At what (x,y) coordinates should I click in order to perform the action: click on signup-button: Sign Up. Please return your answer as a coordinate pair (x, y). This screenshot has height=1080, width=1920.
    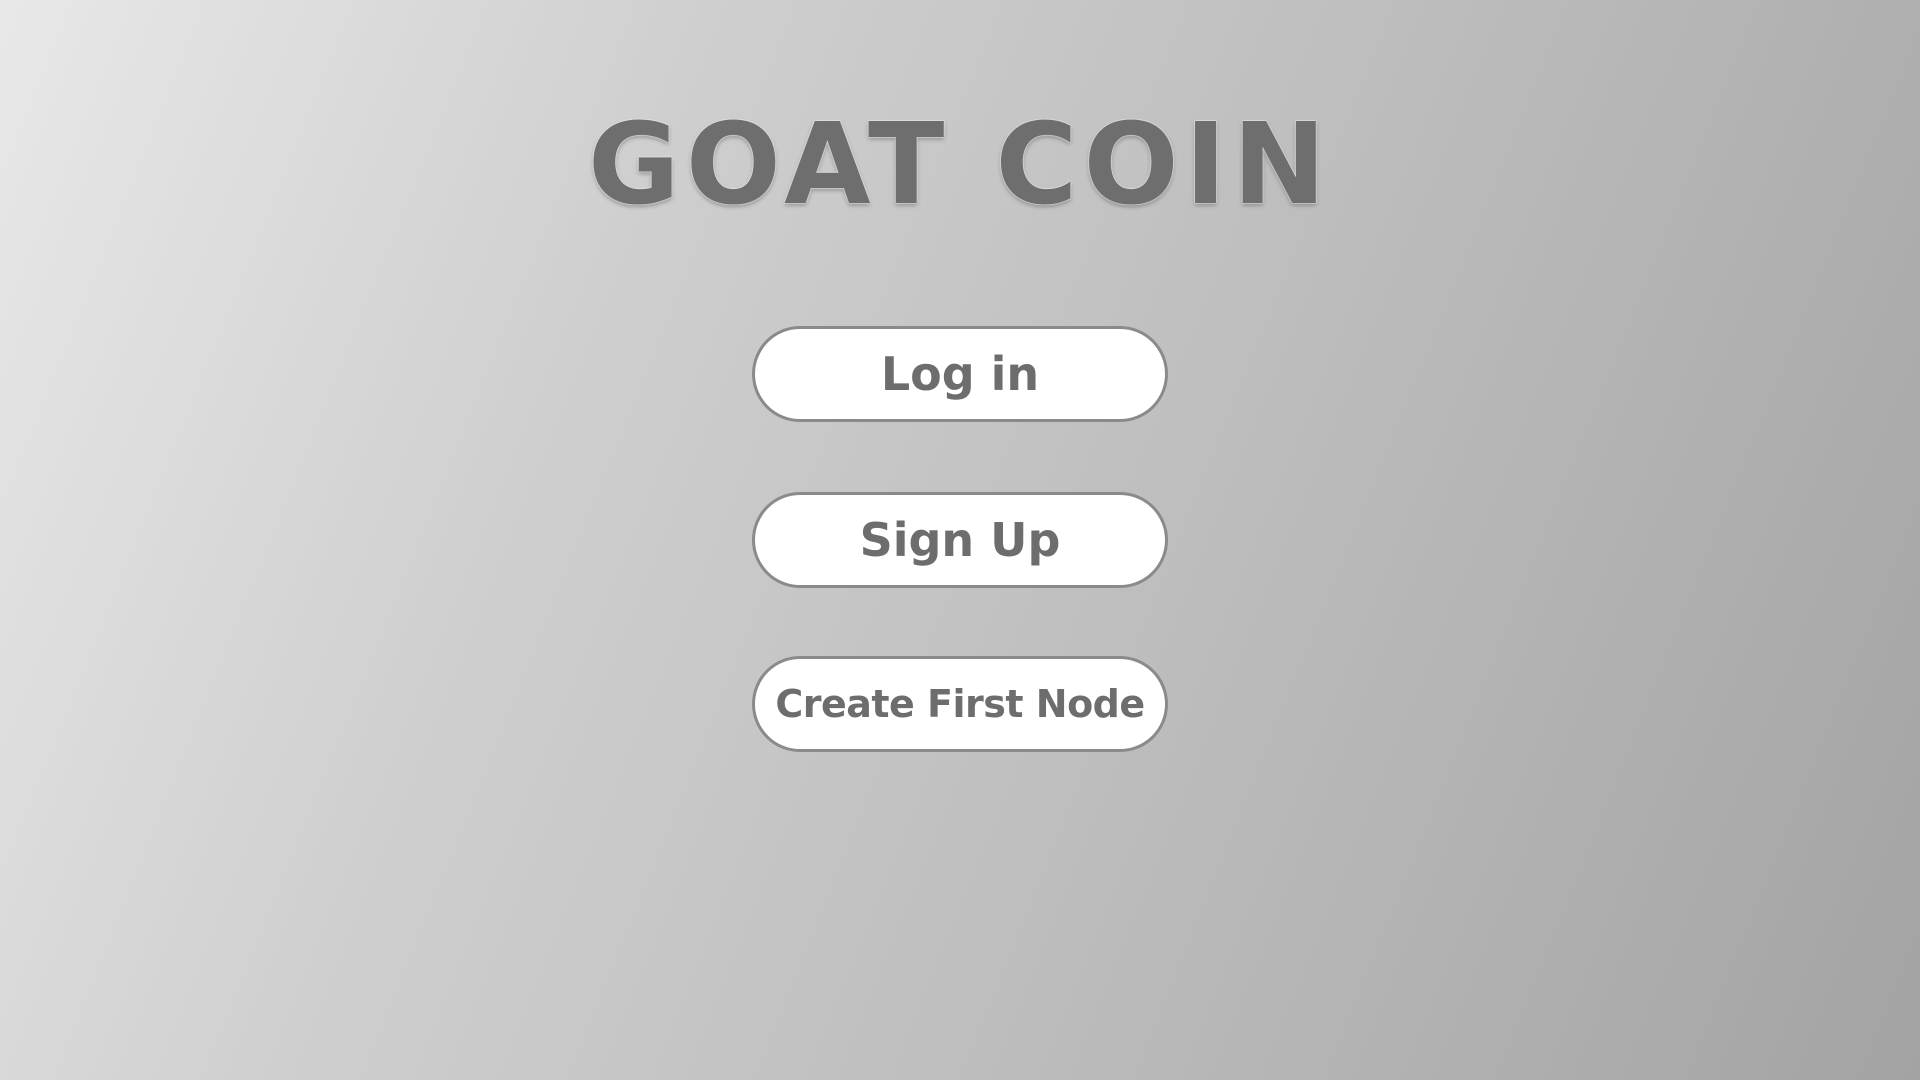
    Looking at the image, I should click on (960, 540).